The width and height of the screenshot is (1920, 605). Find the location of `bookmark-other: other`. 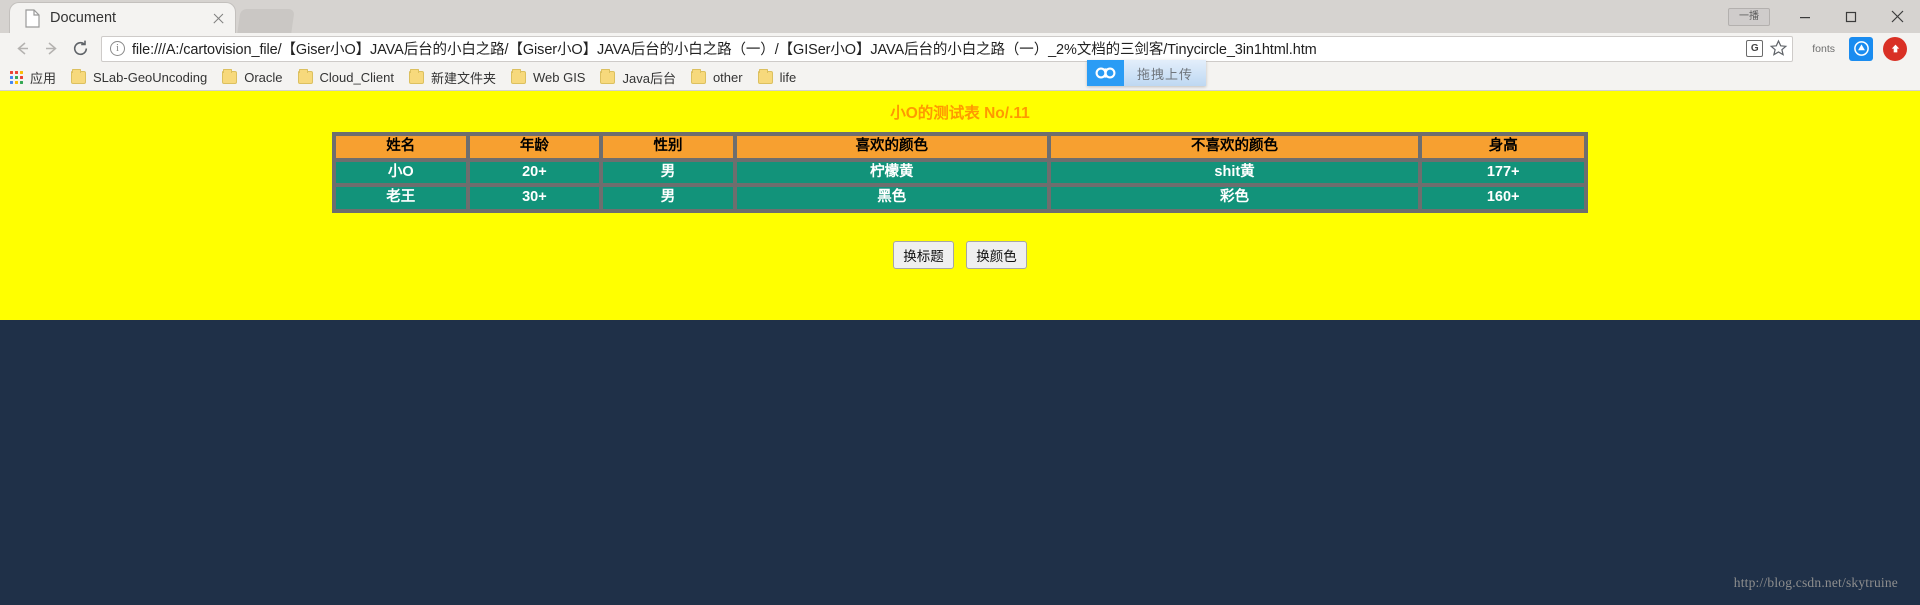

bookmark-other: other is located at coordinates (716, 76).